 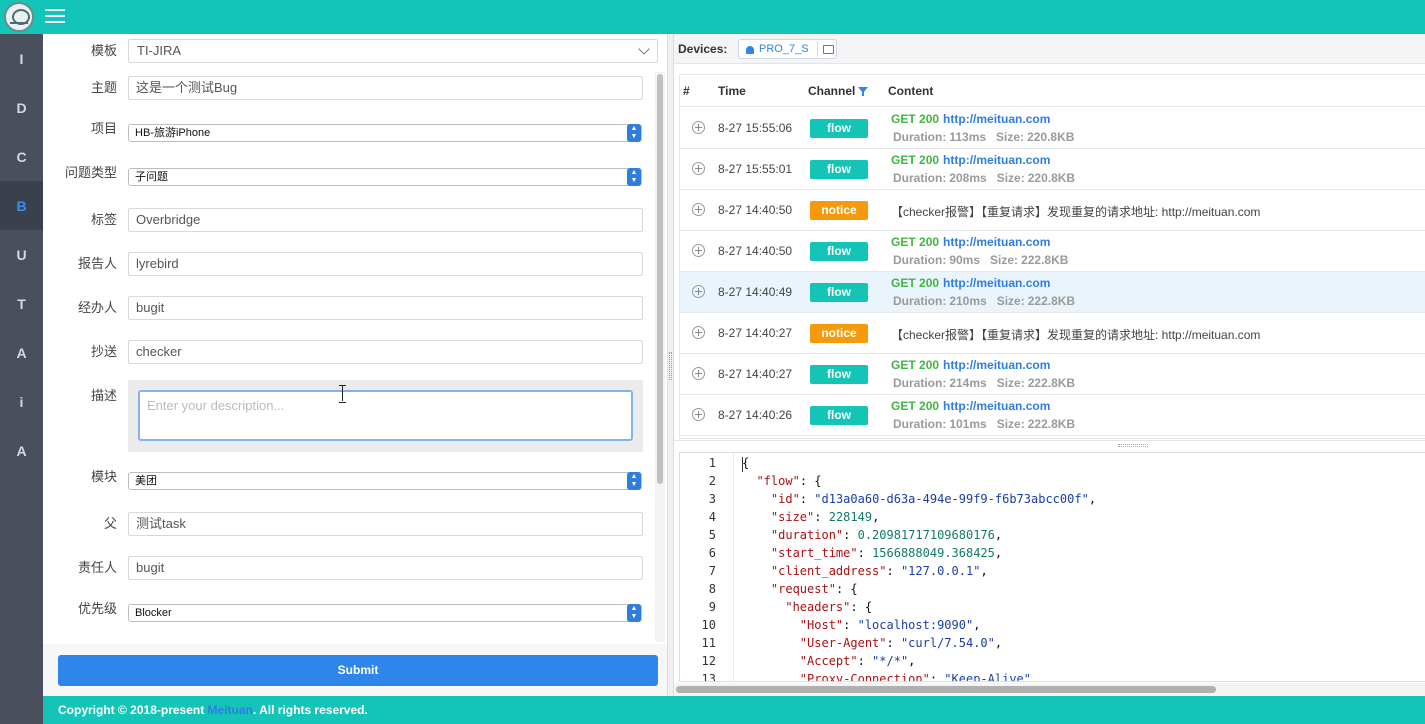 I want to click on code-text: "client_address": "127.0.0.1",, so click(x=879, y=571).